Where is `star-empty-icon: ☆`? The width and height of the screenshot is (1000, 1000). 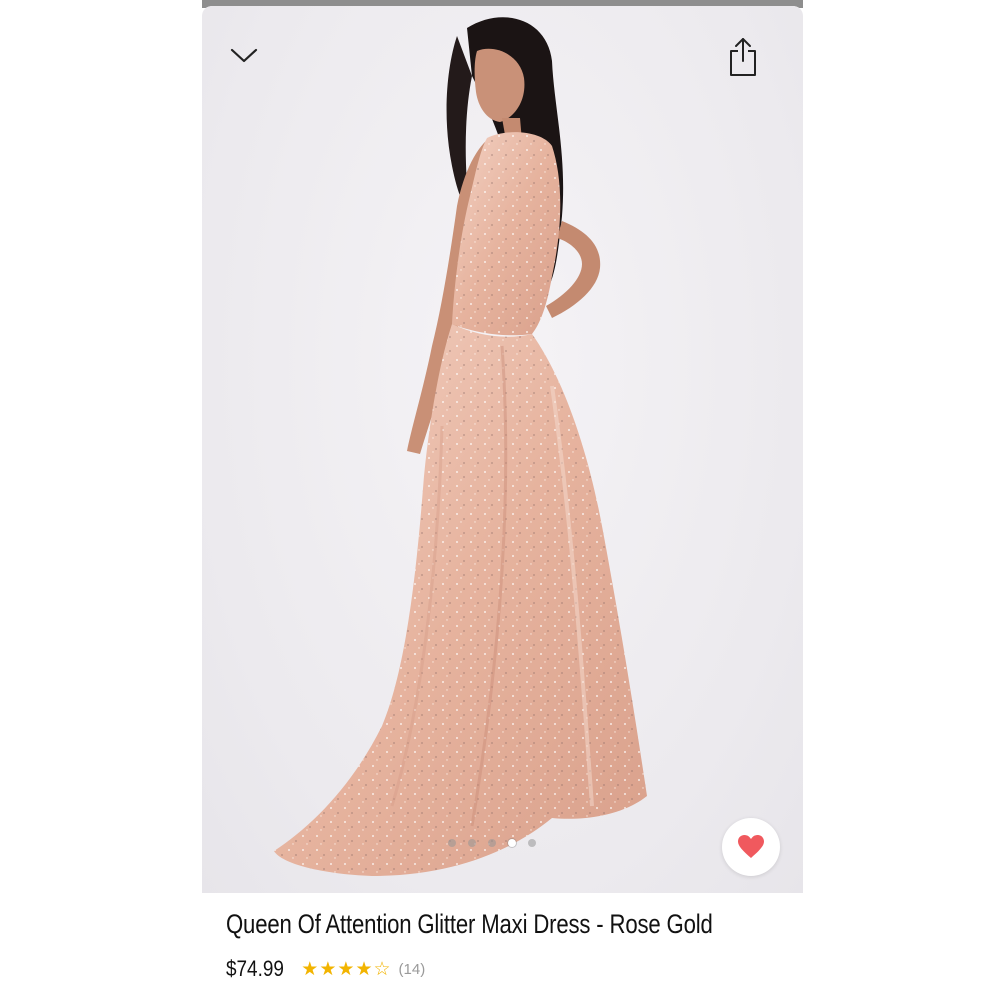 star-empty-icon: ☆ is located at coordinates (382, 969).